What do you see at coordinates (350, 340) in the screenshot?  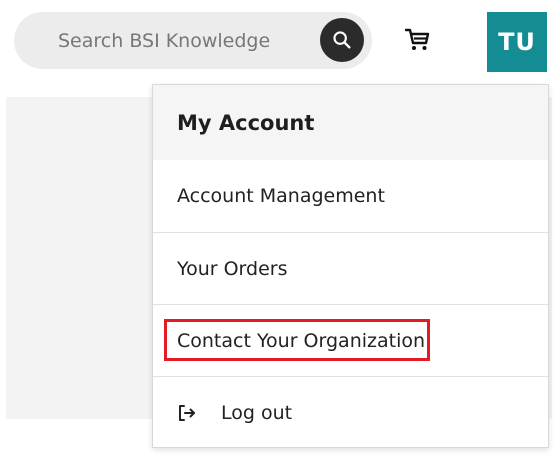 I see `contact-organization-item: Contact Your Organization` at bounding box center [350, 340].